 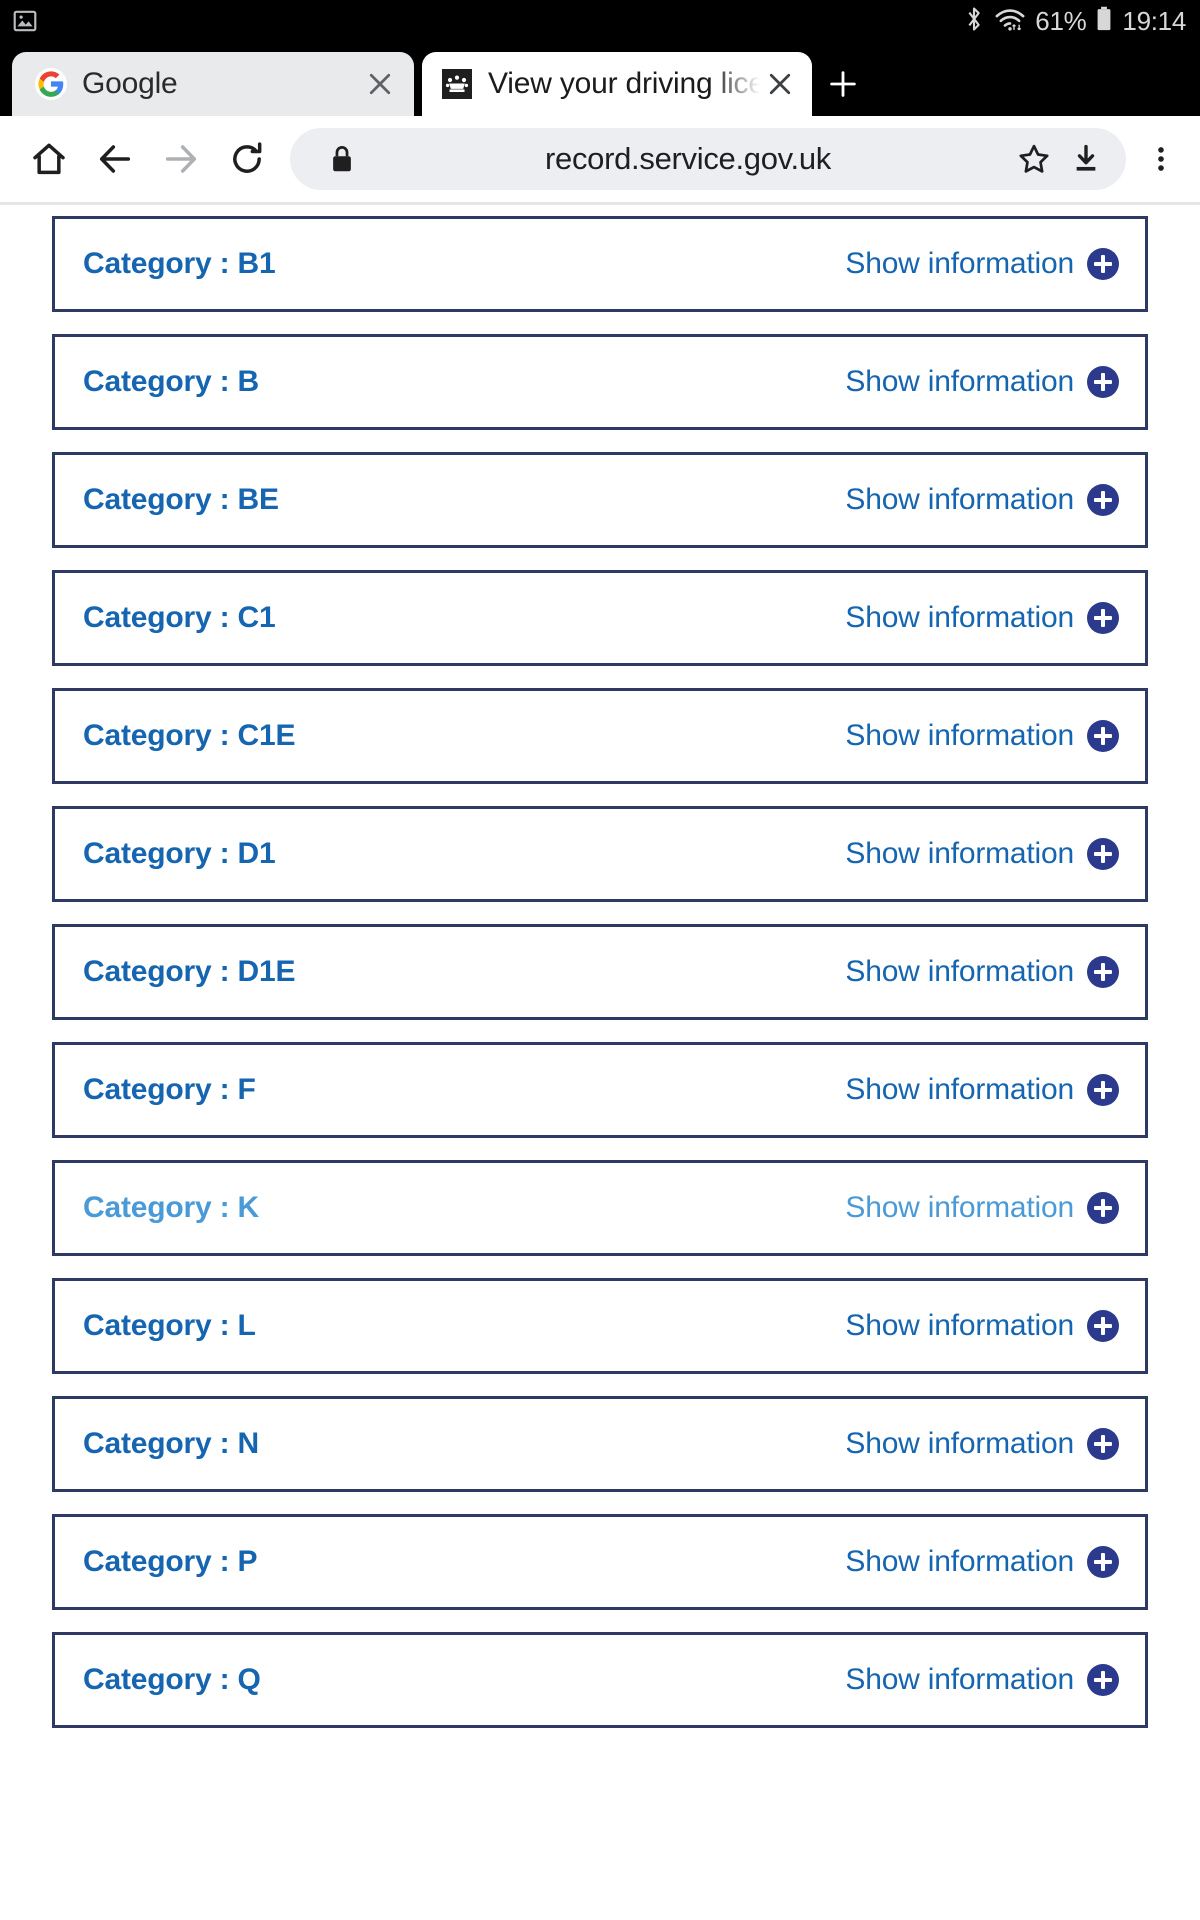 What do you see at coordinates (169, 1090) in the screenshot?
I see `category-title: Category : F` at bounding box center [169, 1090].